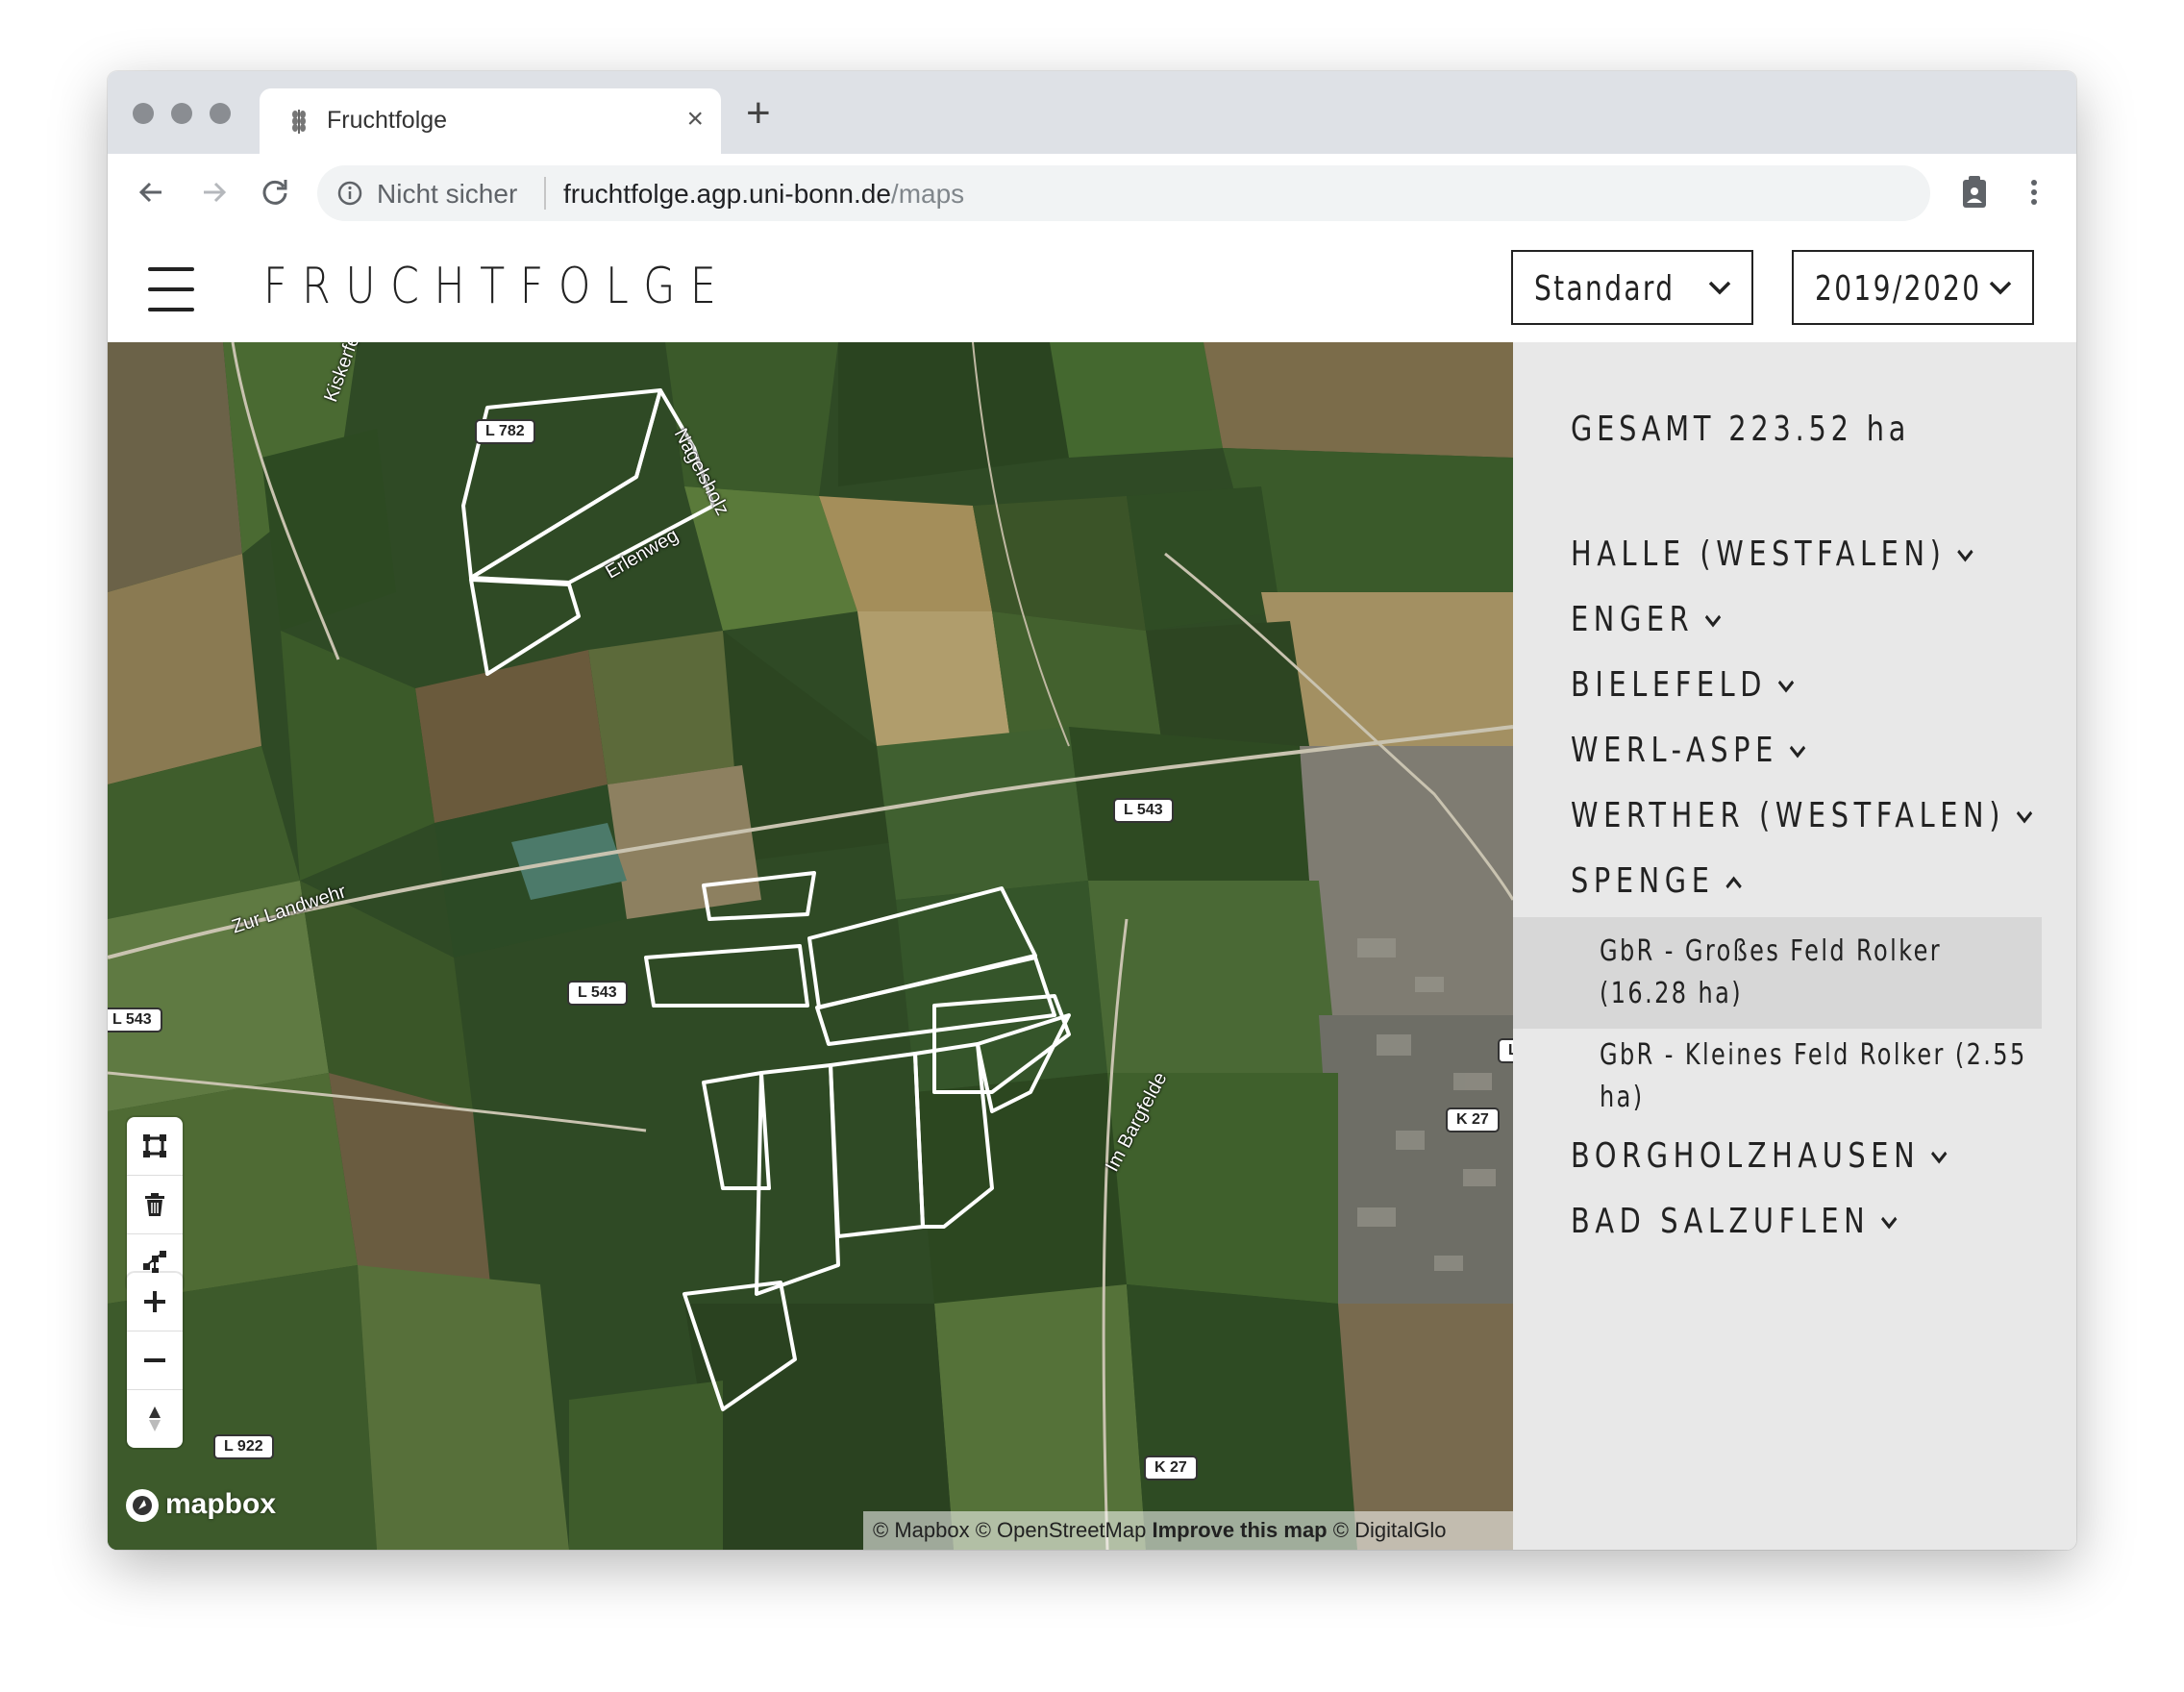 This screenshot has height=1692, width=2184. I want to click on url-path: /maps, so click(928, 194).